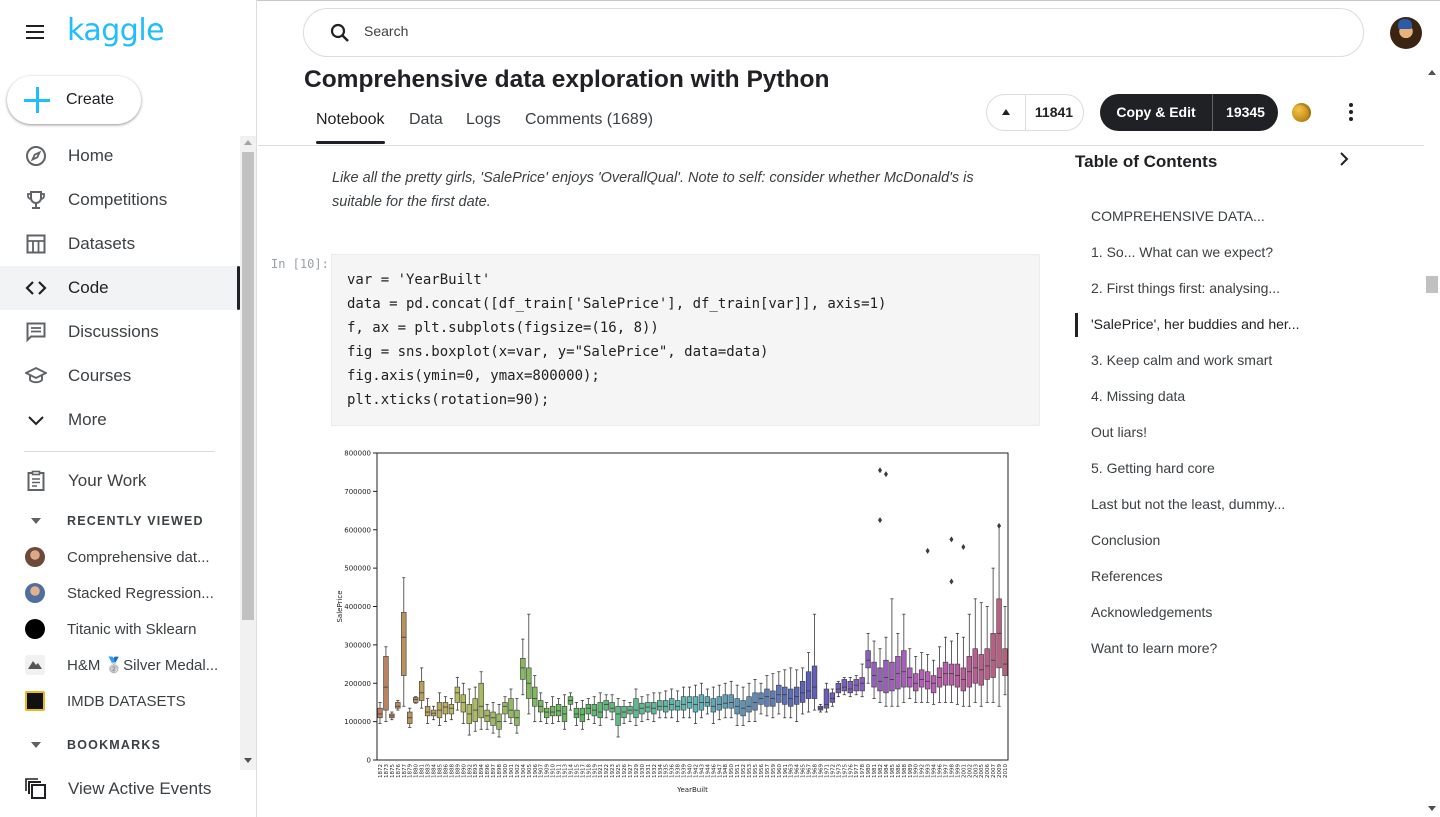 The image size is (1440, 817). What do you see at coordinates (1432, 284) in the screenshot?
I see `page-scrollbar-thumb` at bounding box center [1432, 284].